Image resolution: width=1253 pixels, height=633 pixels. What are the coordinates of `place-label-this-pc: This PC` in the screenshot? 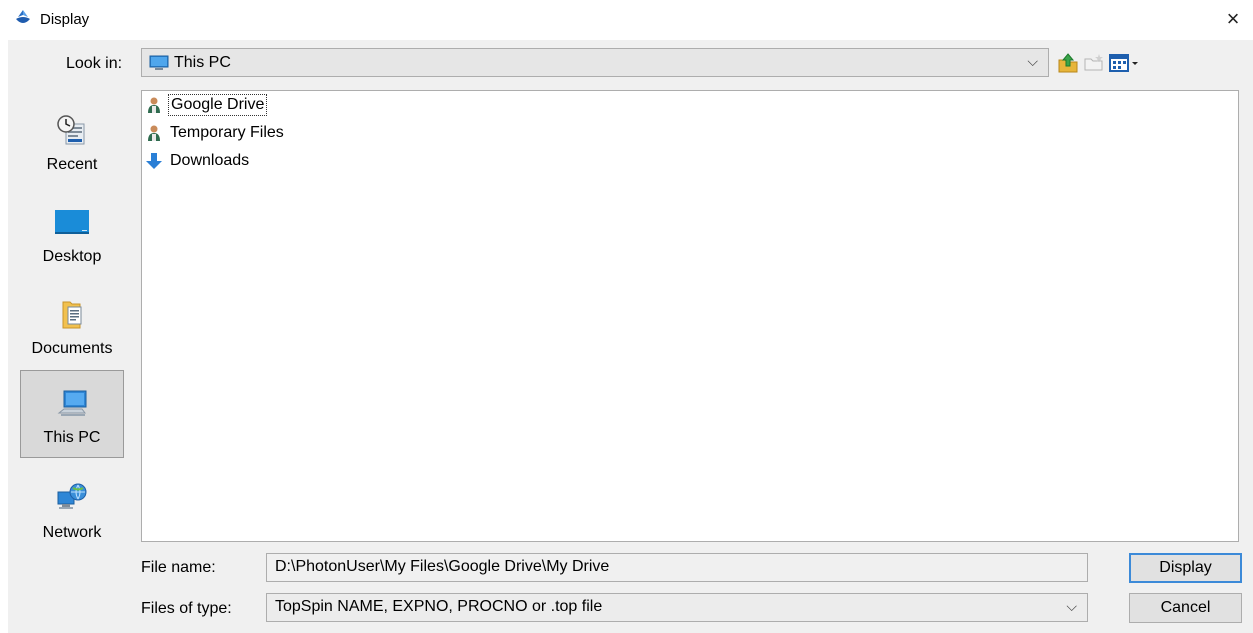 It's located at (72, 437).